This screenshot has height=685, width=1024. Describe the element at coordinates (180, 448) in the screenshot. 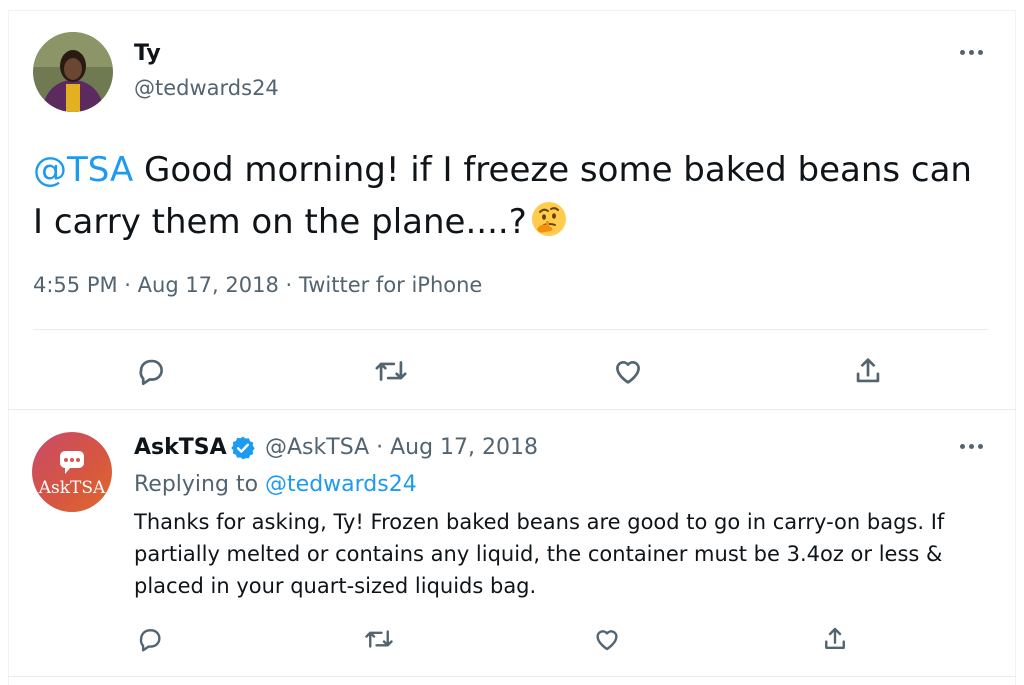

I see `reply-display-name: AskTSA` at that location.